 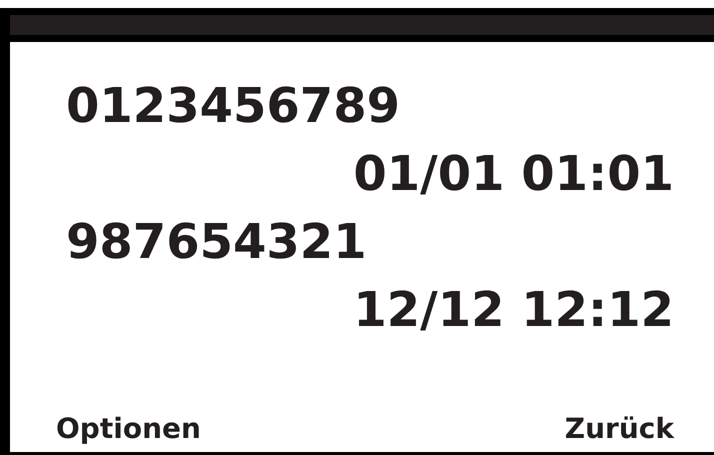 What do you see at coordinates (233, 106) in the screenshot?
I see `phone-number: 0123456789` at bounding box center [233, 106].